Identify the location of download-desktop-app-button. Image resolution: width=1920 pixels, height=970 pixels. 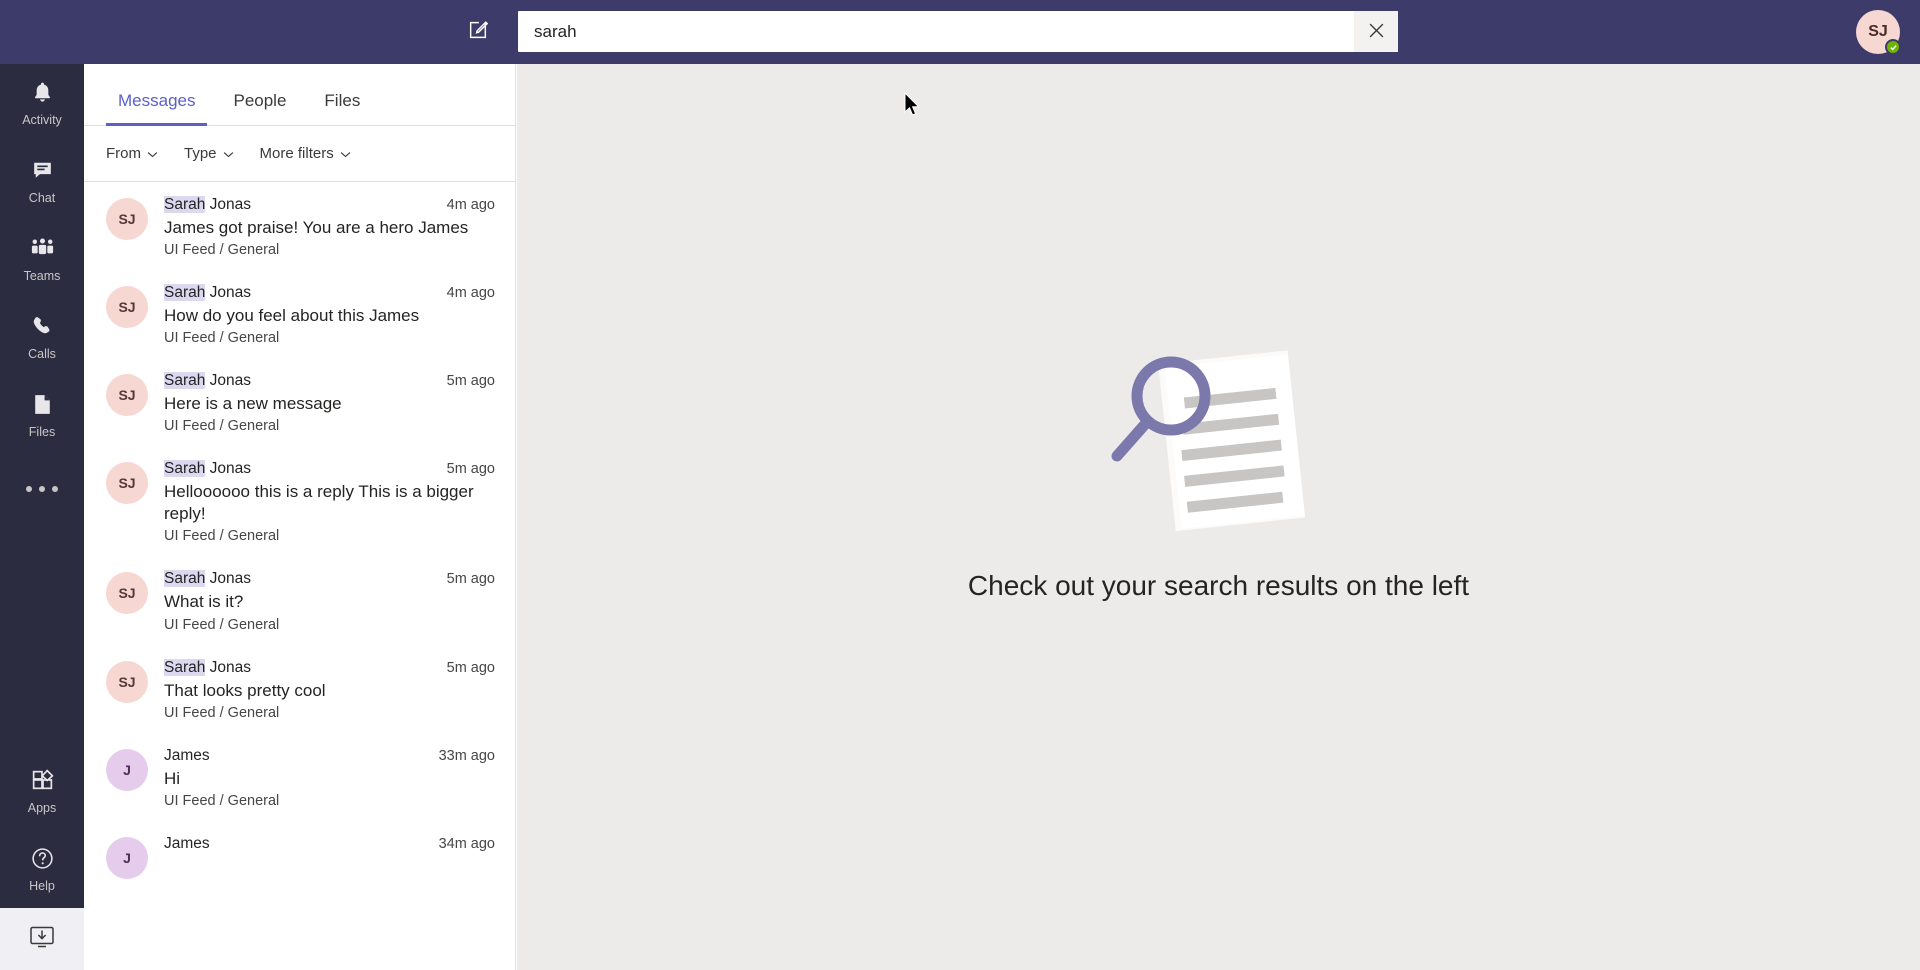
(42, 939).